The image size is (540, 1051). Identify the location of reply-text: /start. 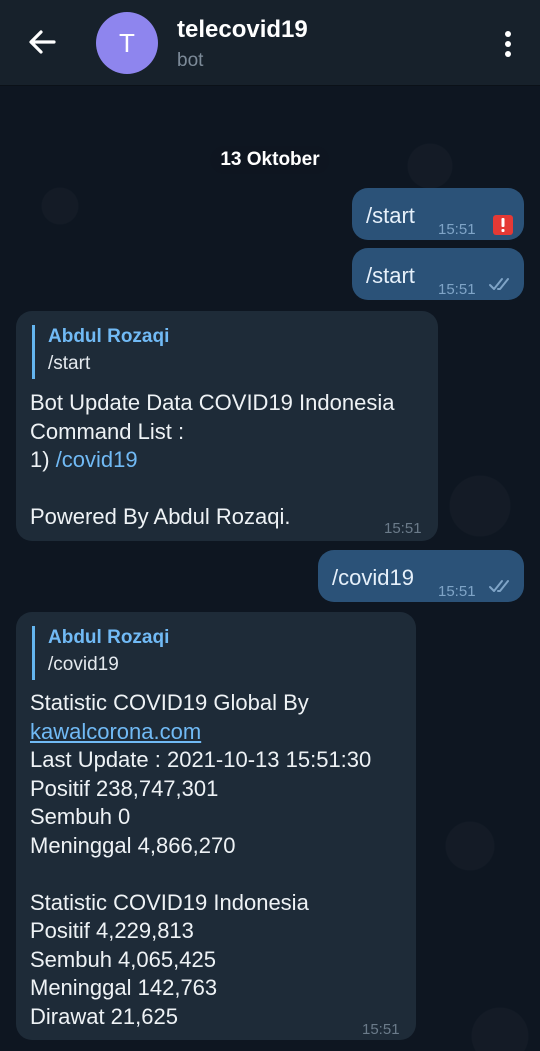
(69, 363).